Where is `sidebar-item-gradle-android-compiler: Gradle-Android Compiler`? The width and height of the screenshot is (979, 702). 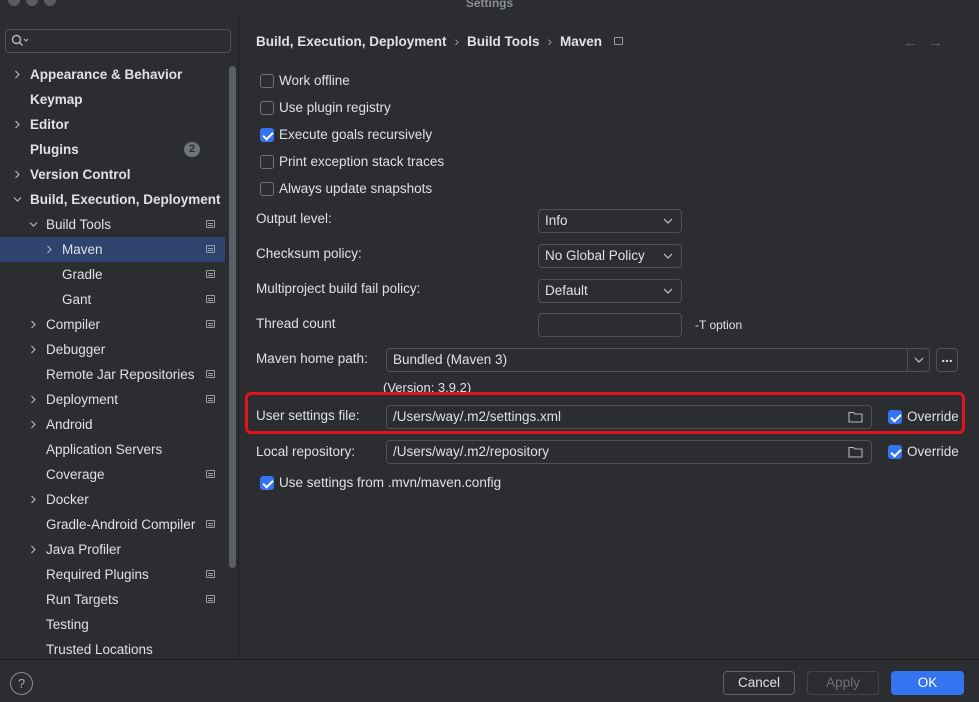 sidebar-item-gradle-android-compiler: Gradle-Android Compiler is located at coordinates (112, 524).